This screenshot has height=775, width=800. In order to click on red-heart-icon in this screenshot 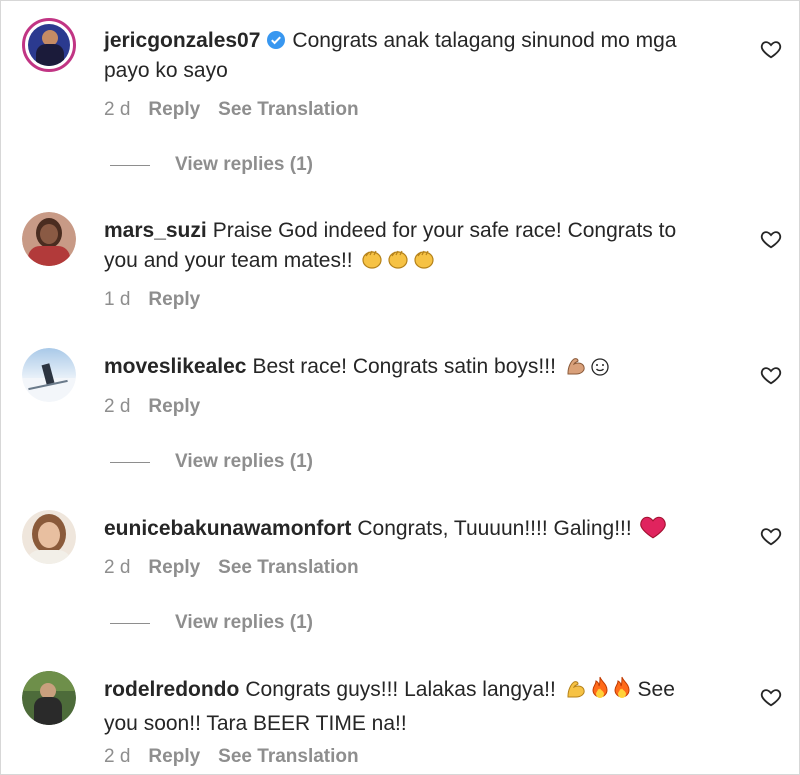, I will do `click(652, 531)`.